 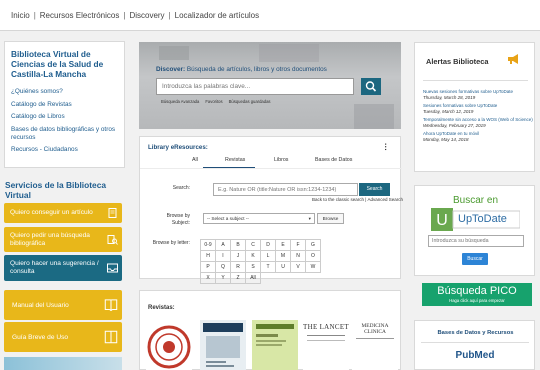 I want to click on uptodate-panel: Buscar en U UpToDate Buscar, so click(x=474, y=230).